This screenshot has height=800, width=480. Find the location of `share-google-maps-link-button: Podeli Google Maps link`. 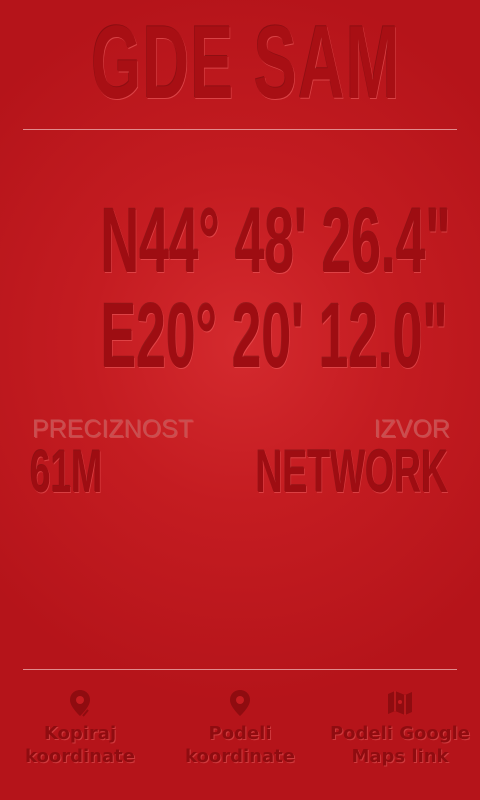

share-google-maps-link-button: Podeli Google Maps link is located at coordinates (400, 734).